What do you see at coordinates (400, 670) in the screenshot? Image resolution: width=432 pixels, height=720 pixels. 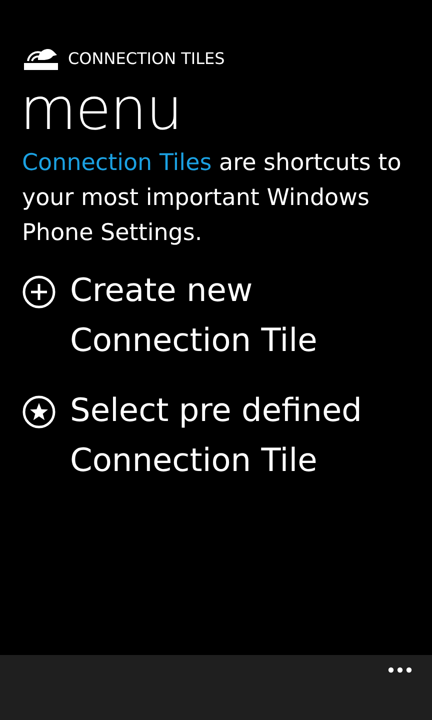 I see `more-icon` at bounding box center [400, 670].